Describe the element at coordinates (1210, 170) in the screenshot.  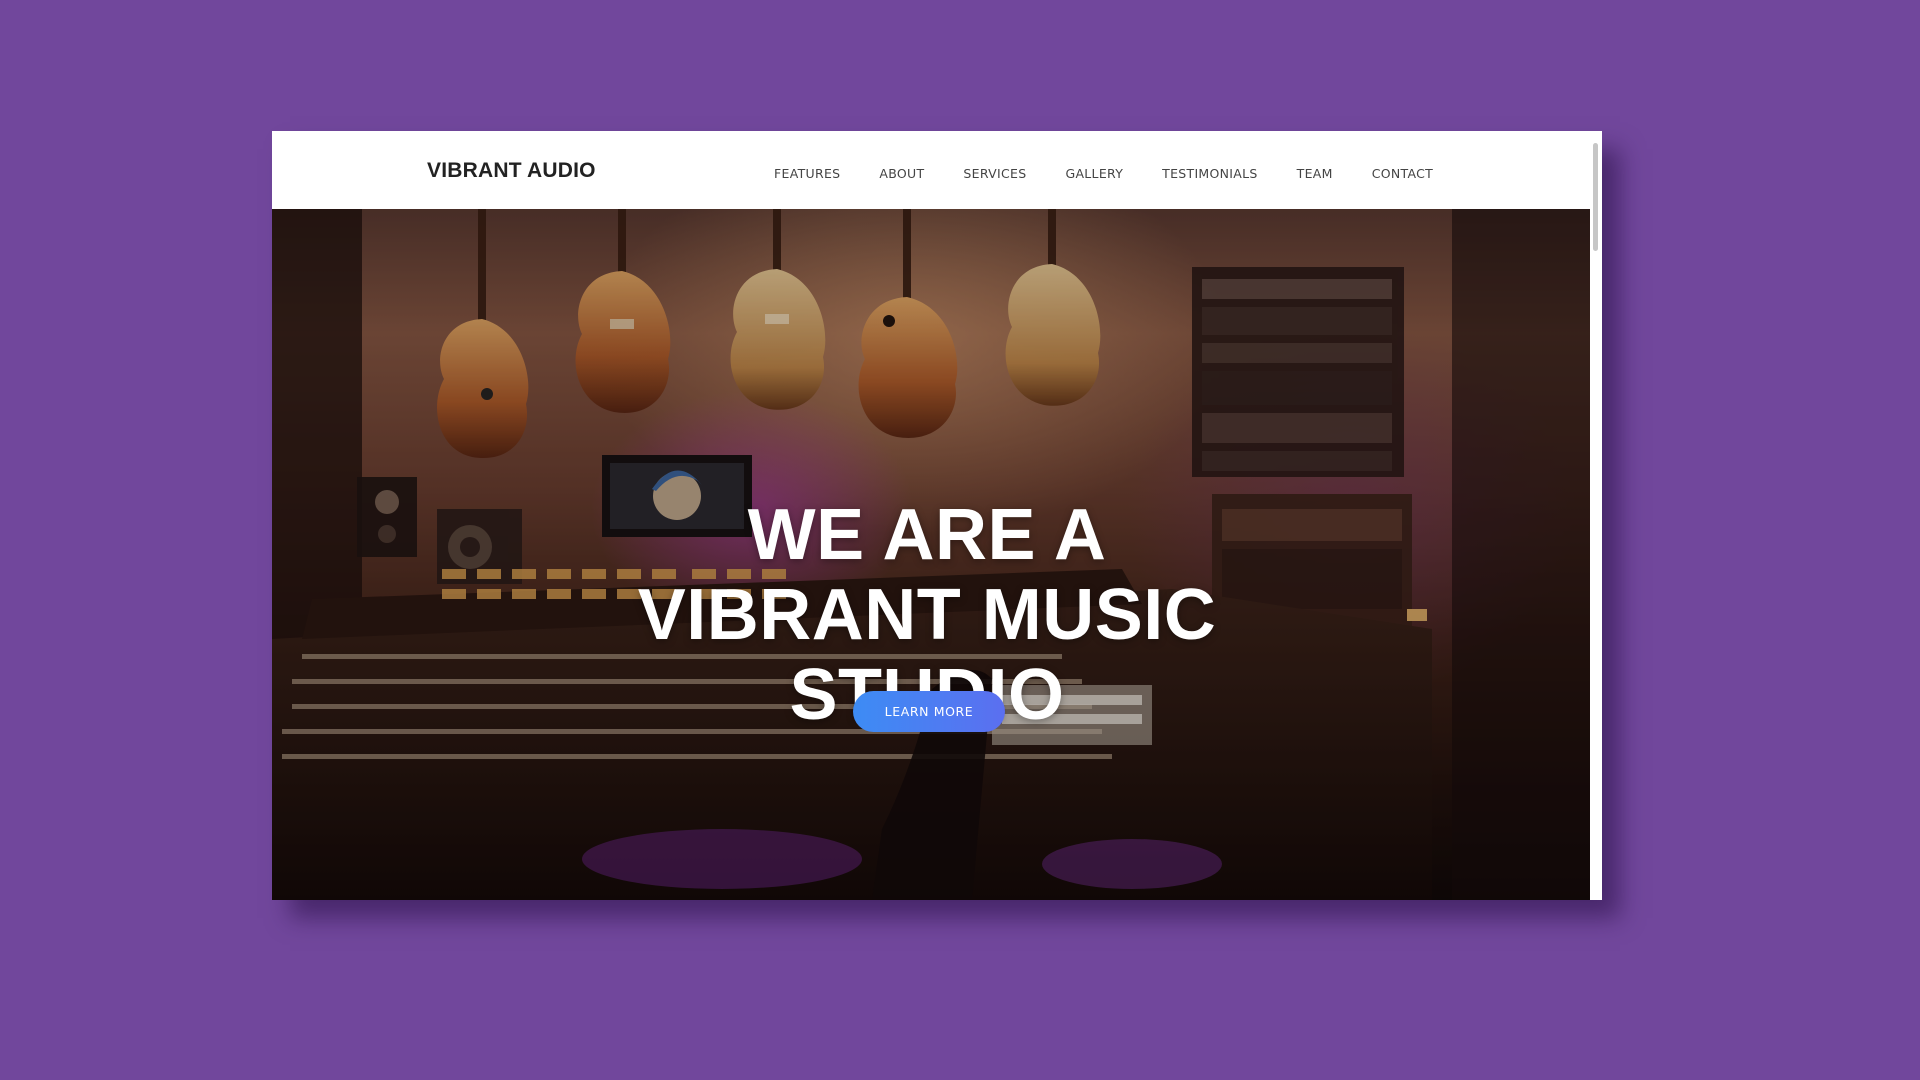
I see `nav-link-testimonials: TESTIMONIALS` at that location.